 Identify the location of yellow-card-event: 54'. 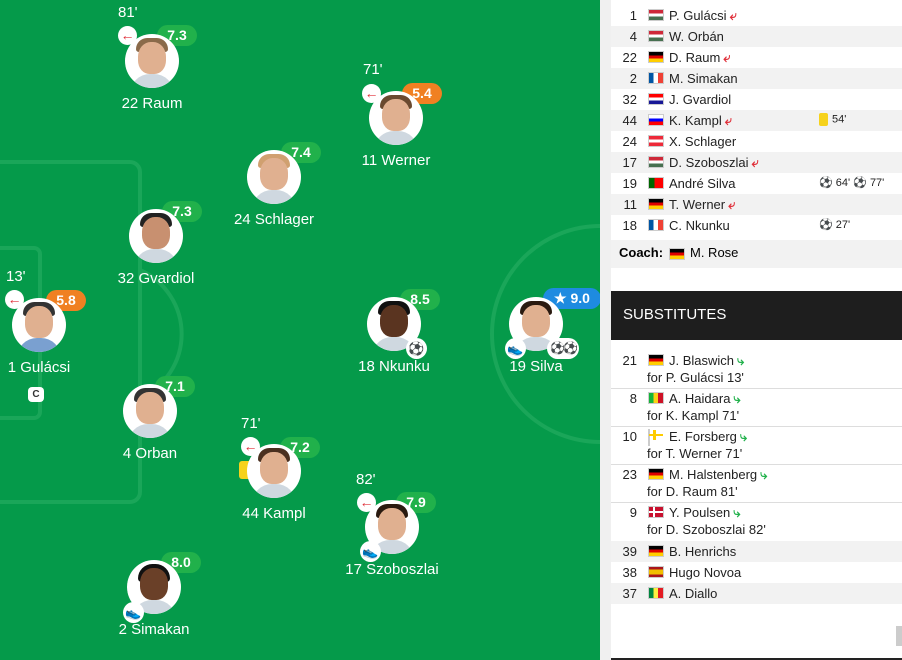
(832, 119).